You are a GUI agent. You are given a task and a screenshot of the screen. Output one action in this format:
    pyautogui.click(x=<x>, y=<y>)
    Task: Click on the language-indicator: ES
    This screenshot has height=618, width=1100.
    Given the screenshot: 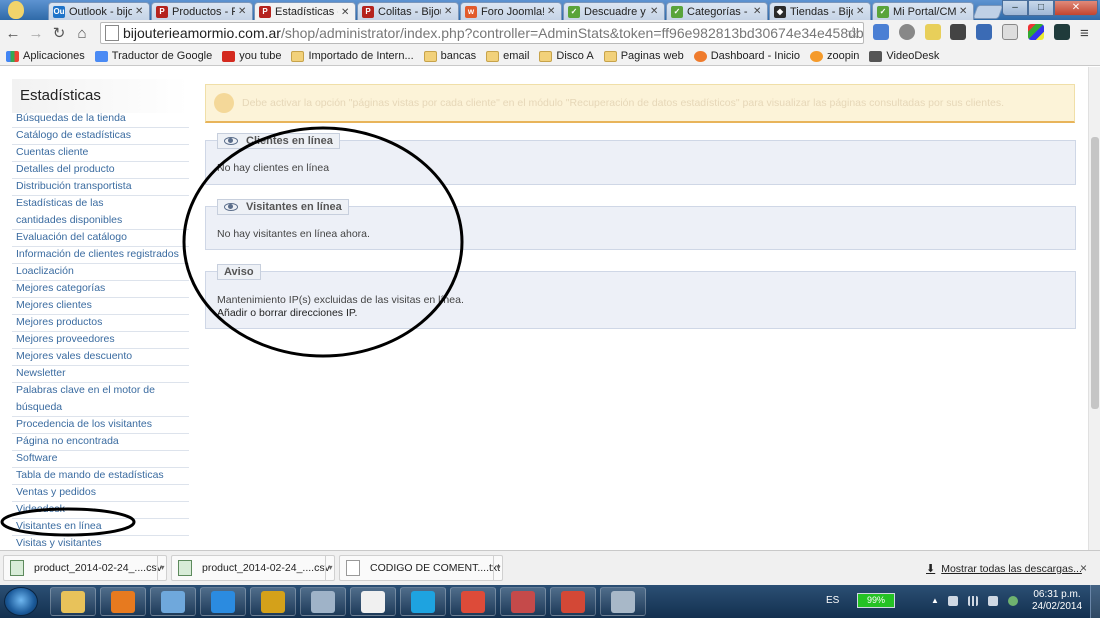 What is the action you would take?
    pyautogui.click(x=832, y=600)
    